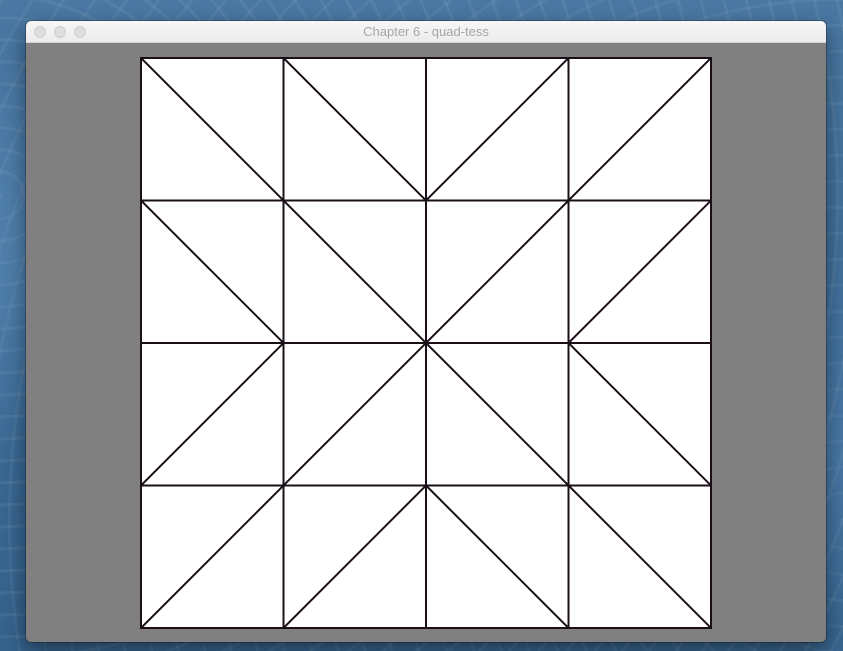  I want to click on window-title: Chapter 6 - quad-tess, so click(426, 31).